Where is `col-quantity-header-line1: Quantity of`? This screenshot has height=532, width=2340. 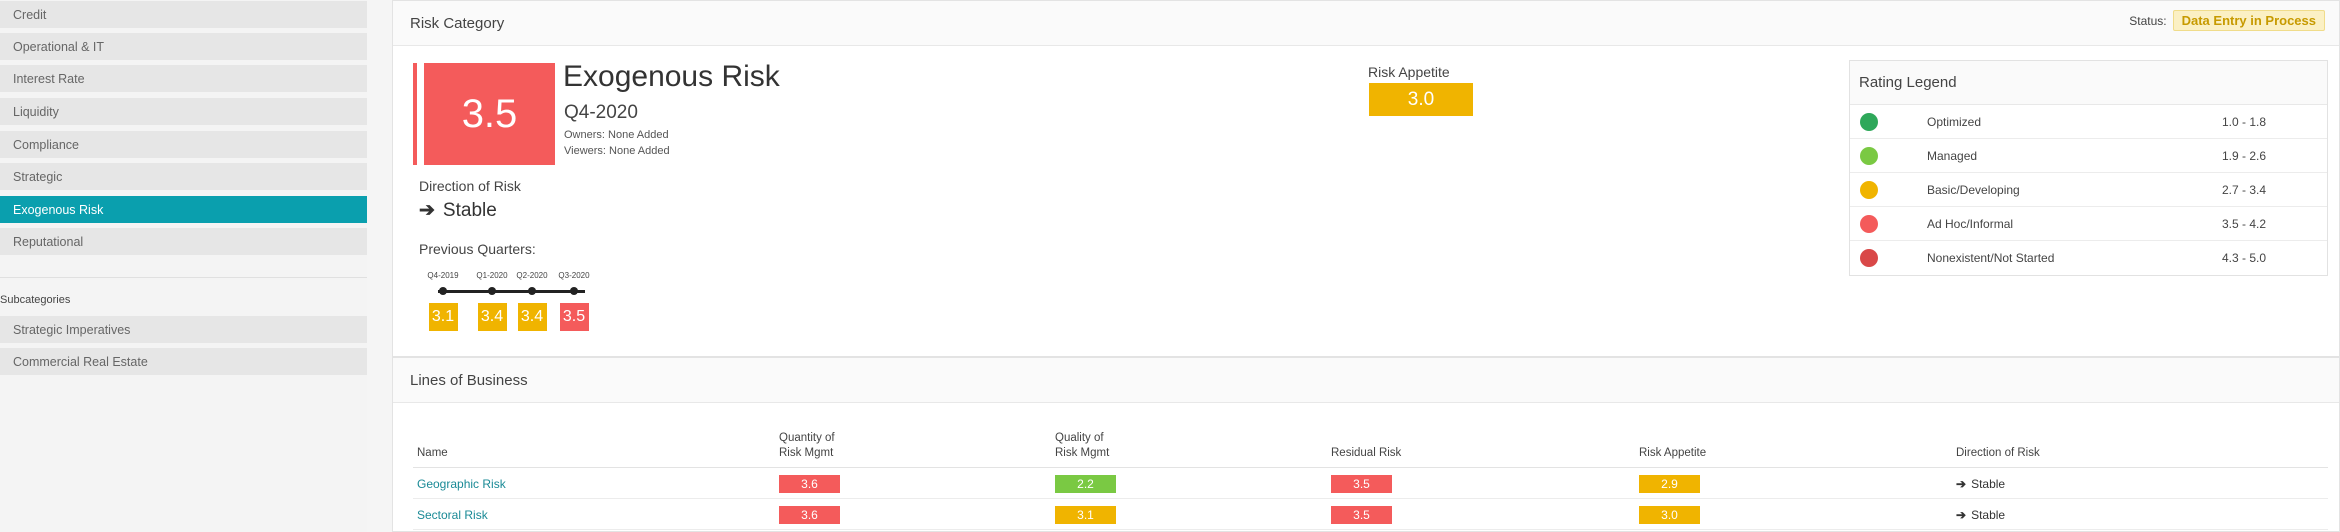
col-quantity-header-line1: Quantity of is located at coordinates (807, 438).